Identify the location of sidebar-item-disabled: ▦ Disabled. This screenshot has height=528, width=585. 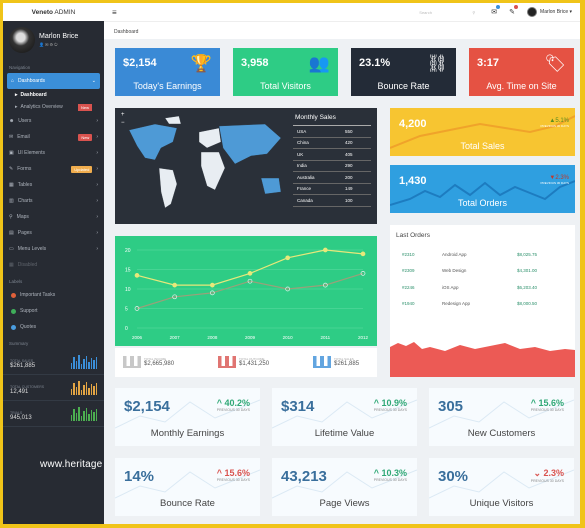
(53, 265).